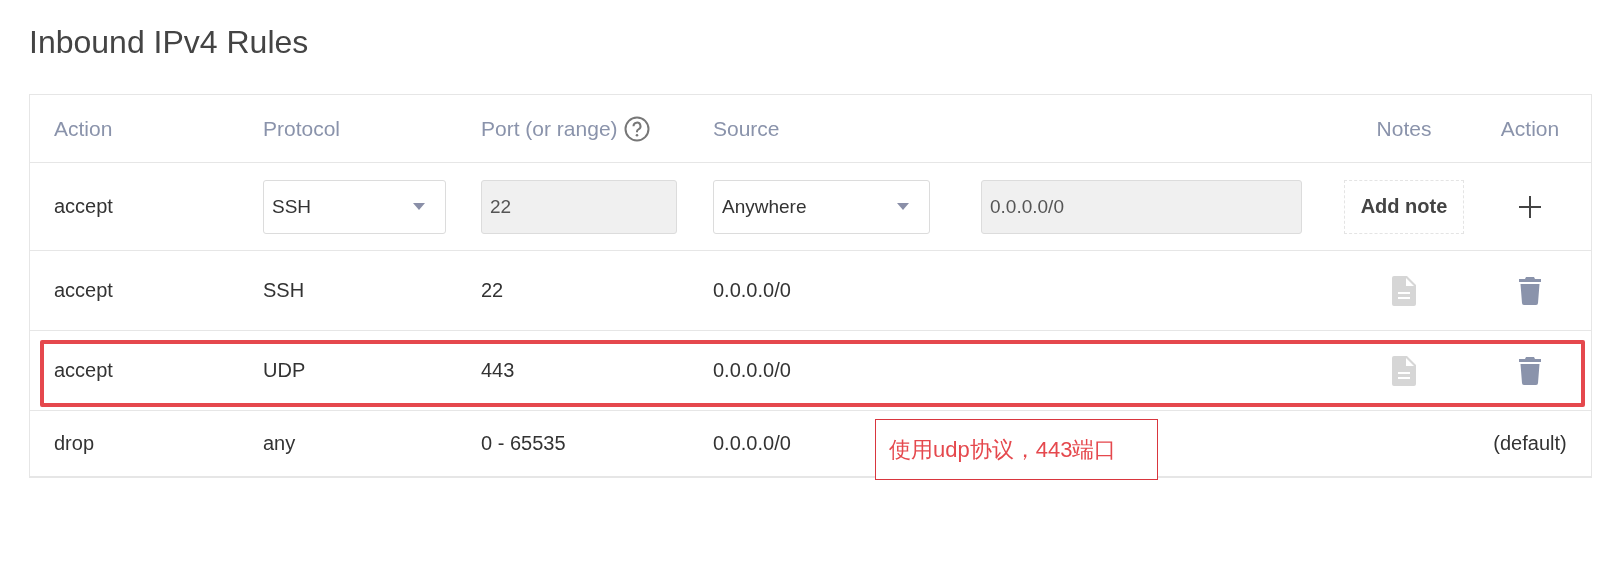 The width and height of the screenshot is (1619, 588). What do you see at coordinates (492, 290) in the screenshot?
I see `table-cell: 22` at bounding box center [492, 290].